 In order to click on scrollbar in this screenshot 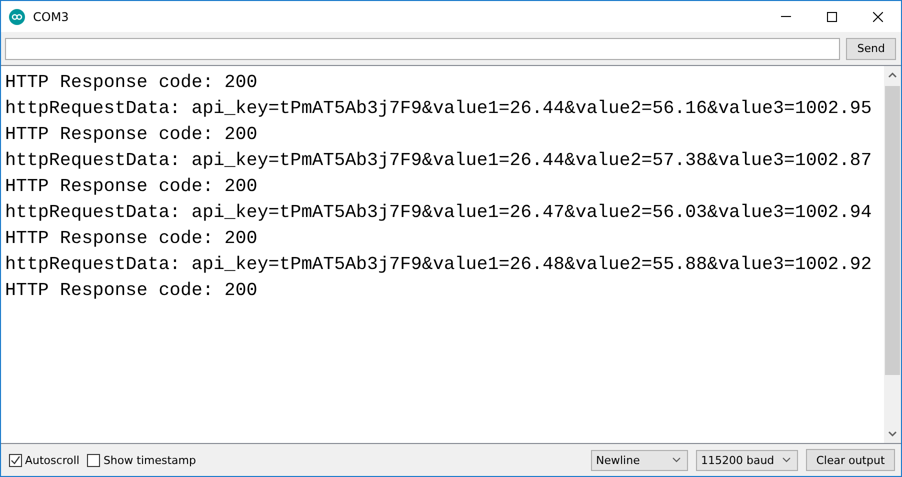, I will do `click(892, 254)`.